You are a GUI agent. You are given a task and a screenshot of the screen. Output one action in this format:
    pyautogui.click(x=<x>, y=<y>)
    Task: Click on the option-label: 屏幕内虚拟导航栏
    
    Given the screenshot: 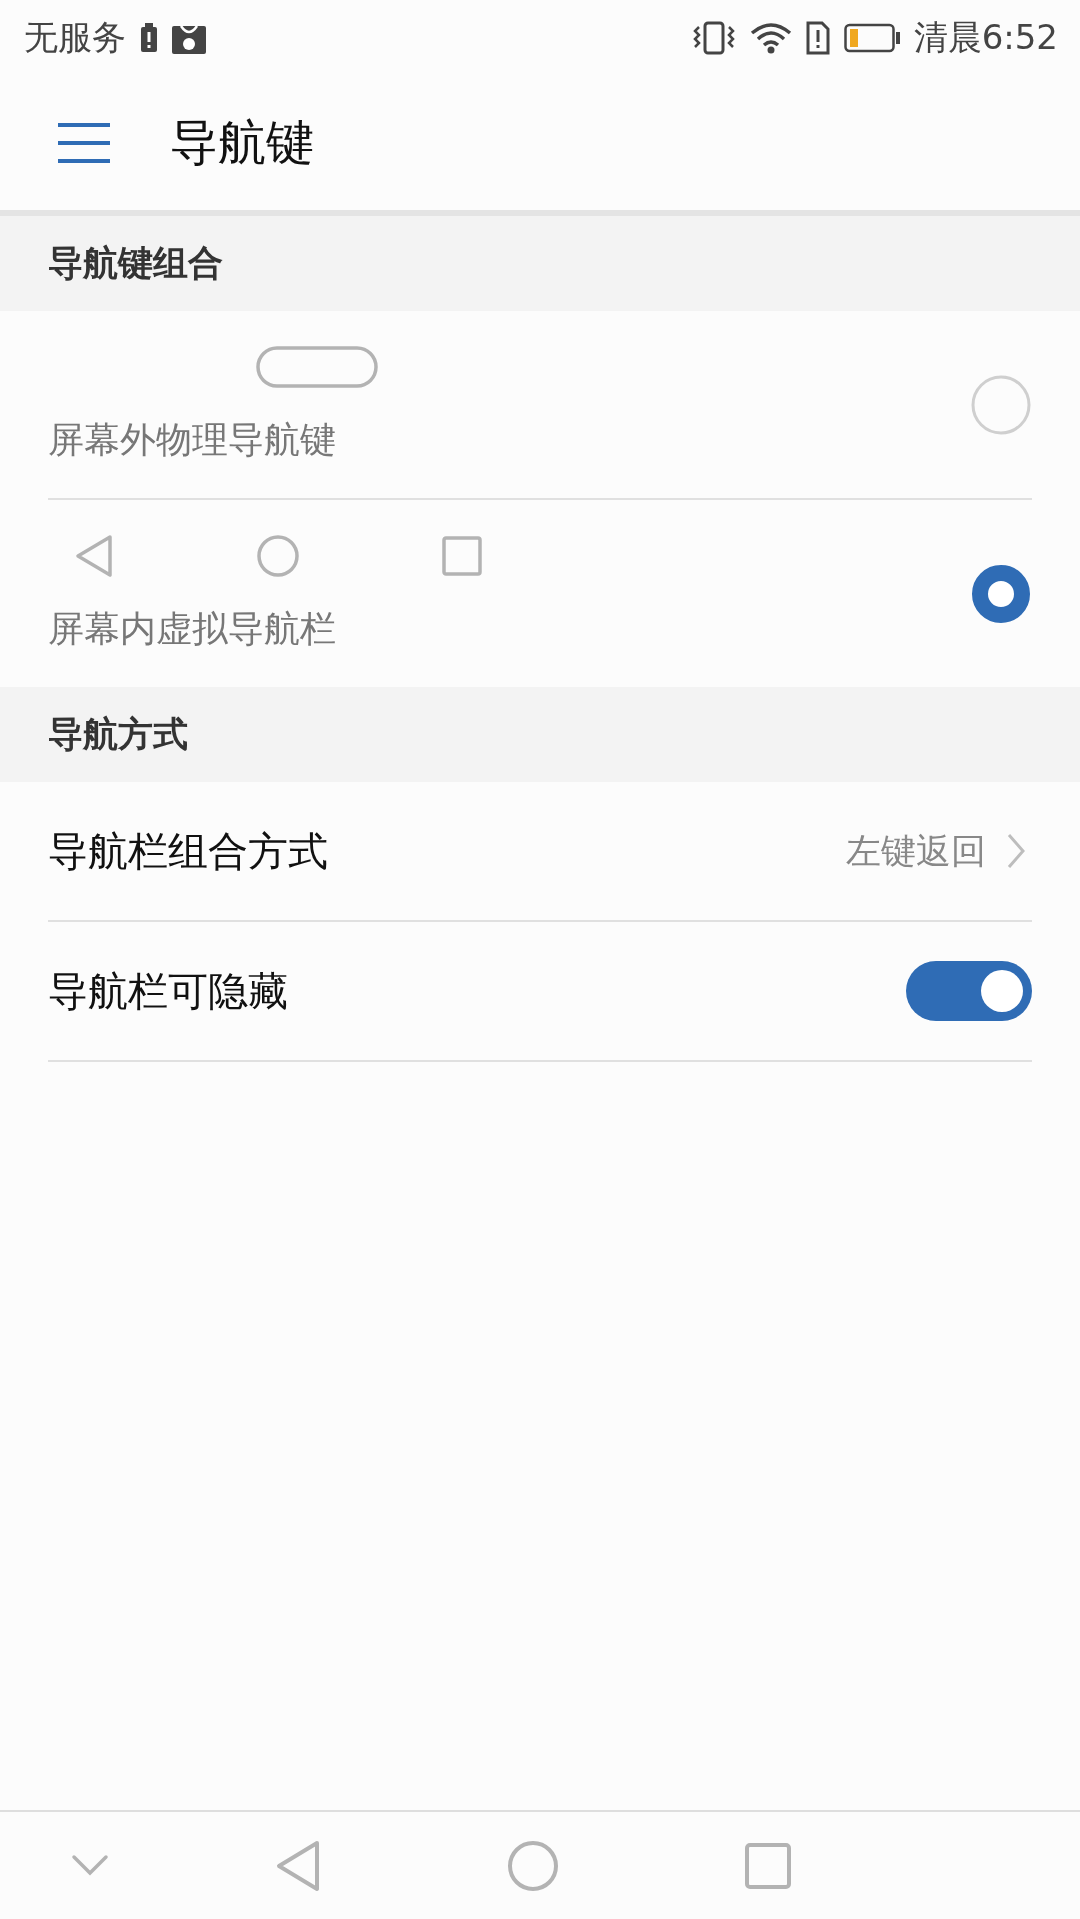 What is the action you would take?
    pyautogui.click(x=192, y=629)
    